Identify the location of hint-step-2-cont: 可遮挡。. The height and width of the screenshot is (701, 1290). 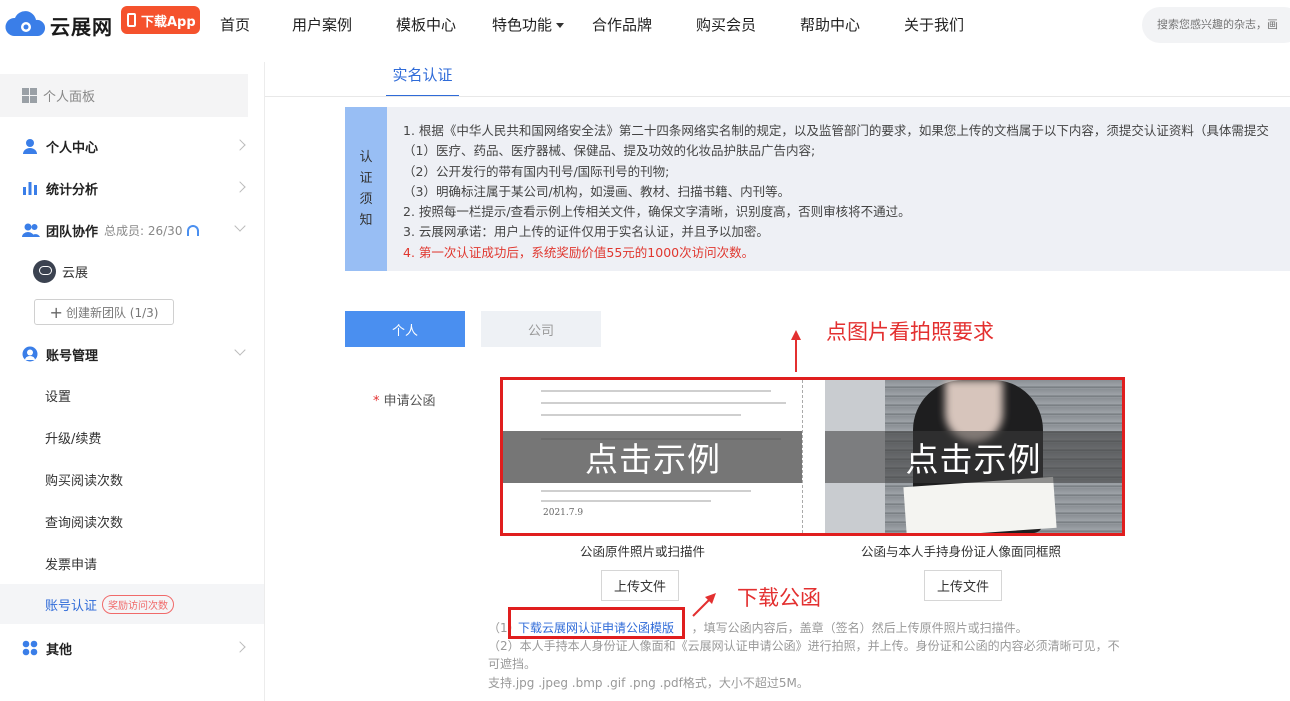
(512, 664).